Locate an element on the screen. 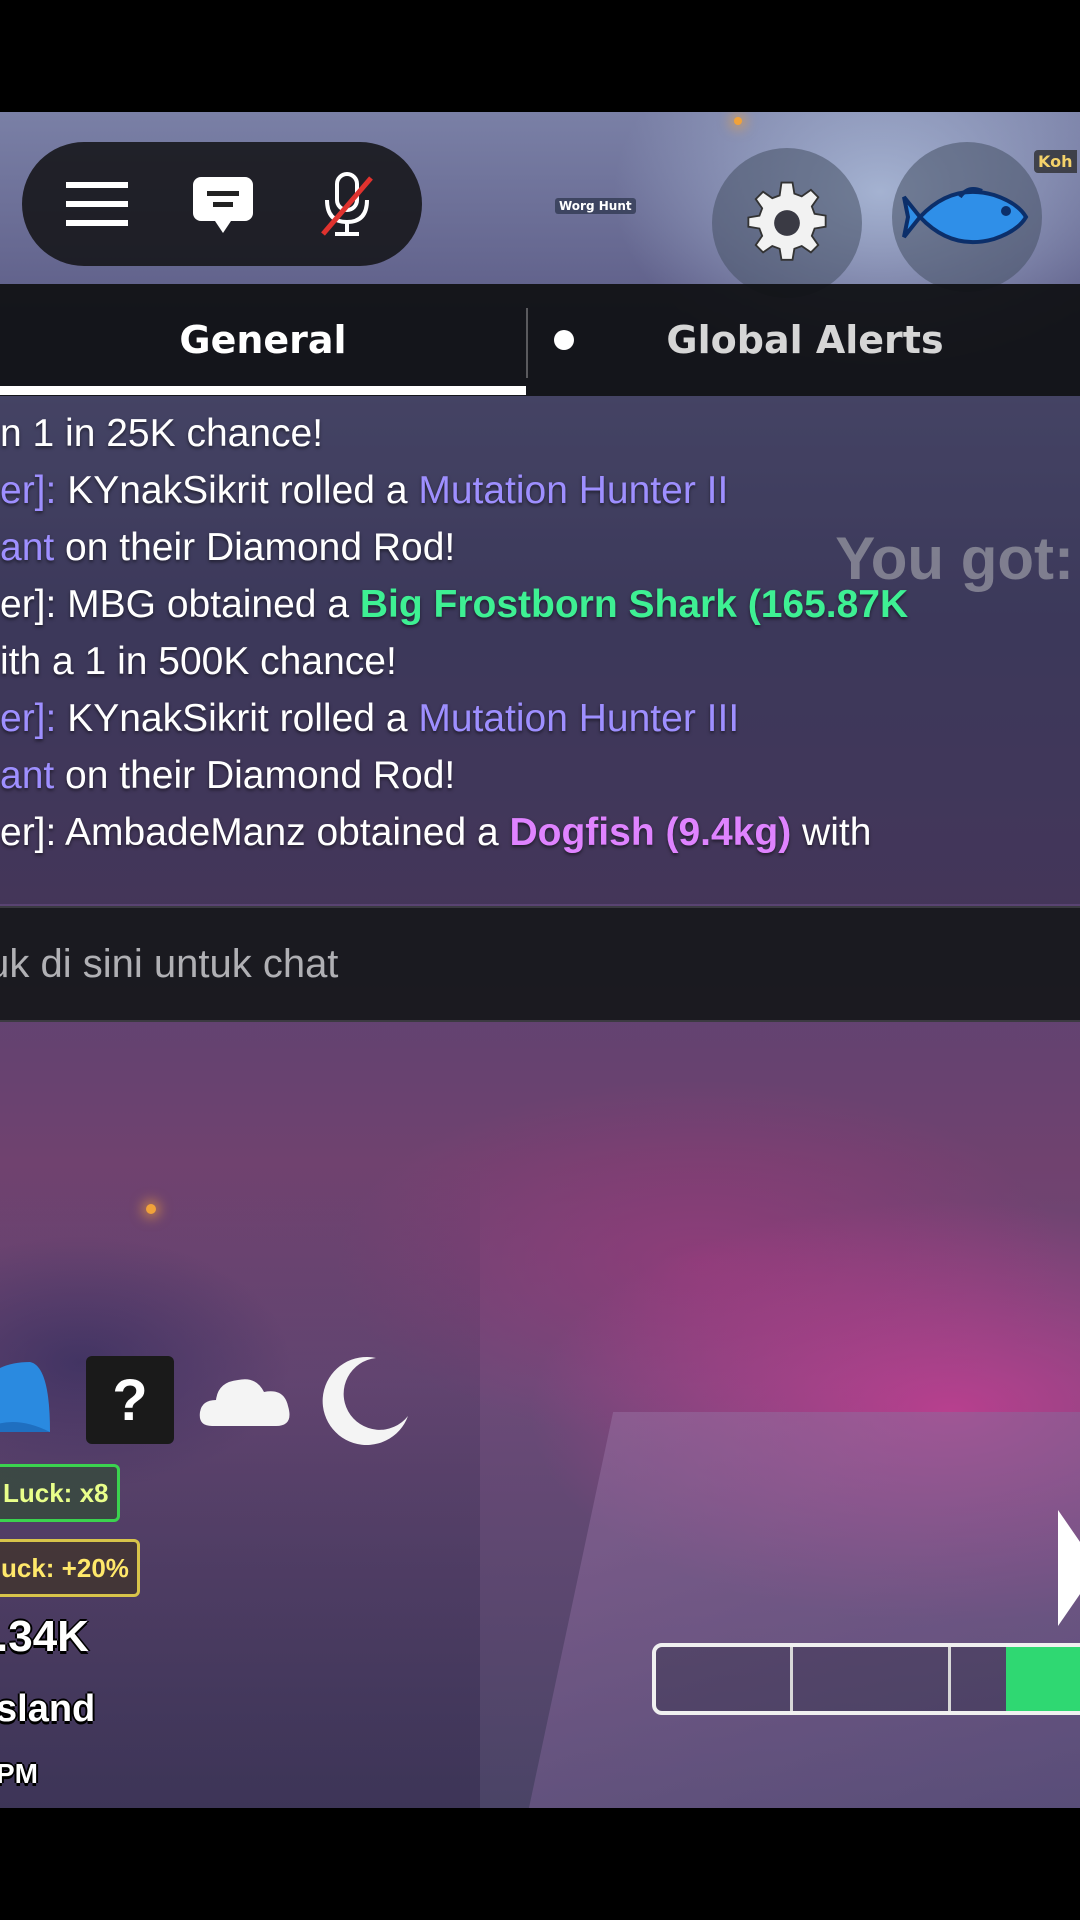 This screenshot has height=1920, width=1080. chat-text: with is located at coordinates (831, 832).